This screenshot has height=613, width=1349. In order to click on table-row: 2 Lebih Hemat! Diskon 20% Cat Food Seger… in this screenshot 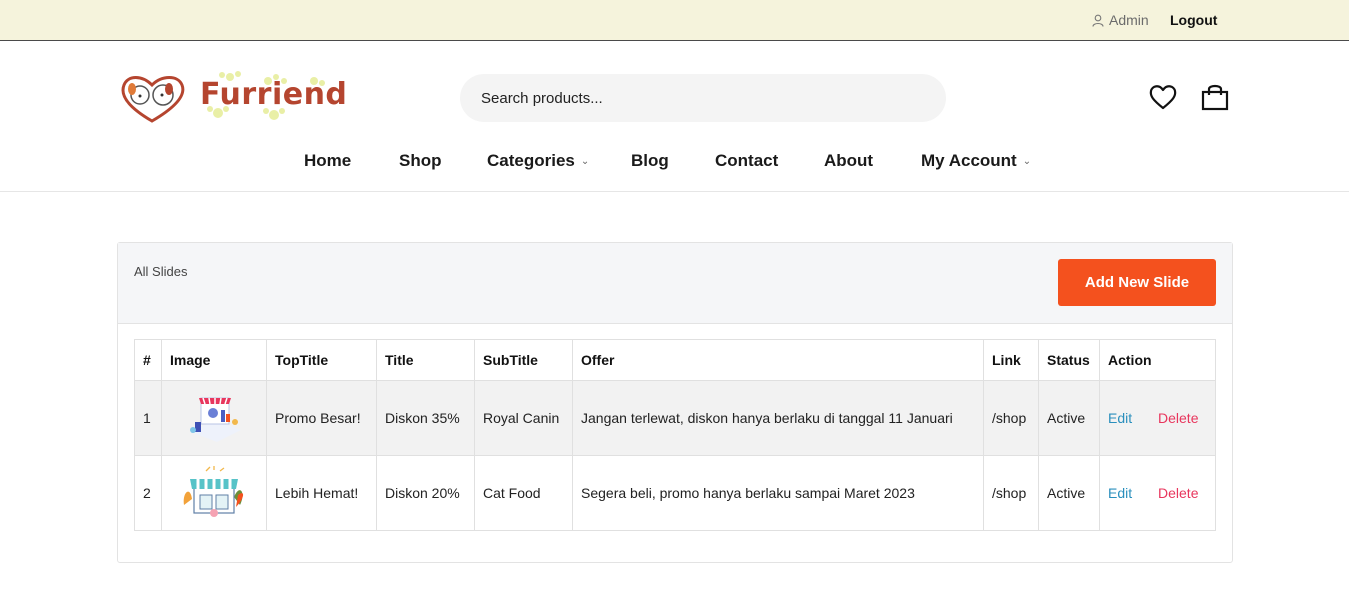, I will do `click(675, 493)`.